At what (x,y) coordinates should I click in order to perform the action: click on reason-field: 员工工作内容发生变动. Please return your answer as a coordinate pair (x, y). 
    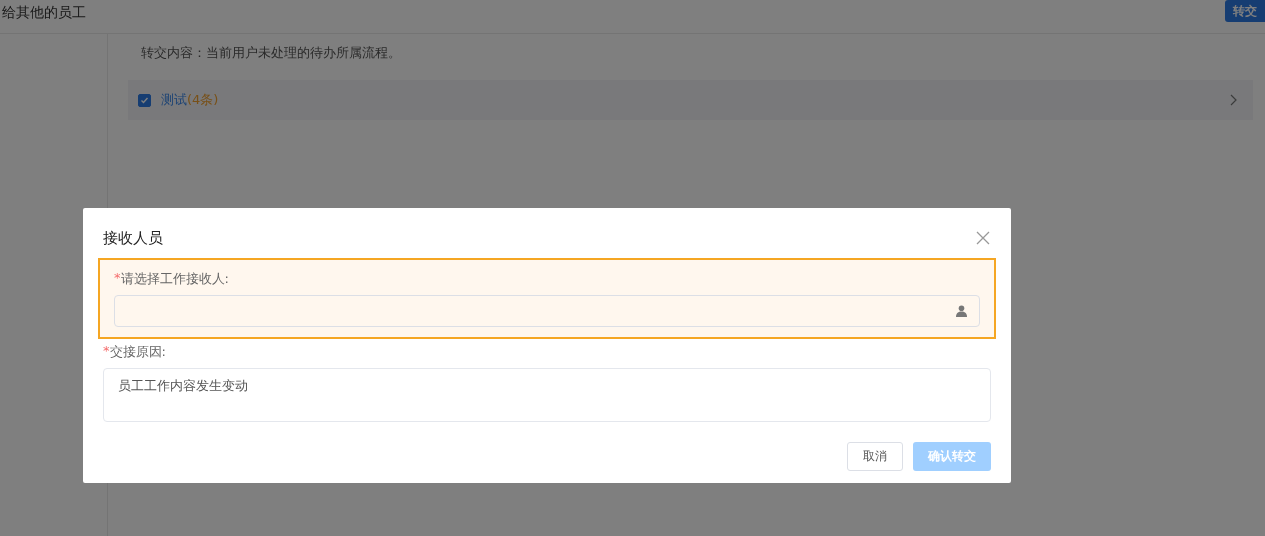
    Looking at the image, I should click on (547, 395).